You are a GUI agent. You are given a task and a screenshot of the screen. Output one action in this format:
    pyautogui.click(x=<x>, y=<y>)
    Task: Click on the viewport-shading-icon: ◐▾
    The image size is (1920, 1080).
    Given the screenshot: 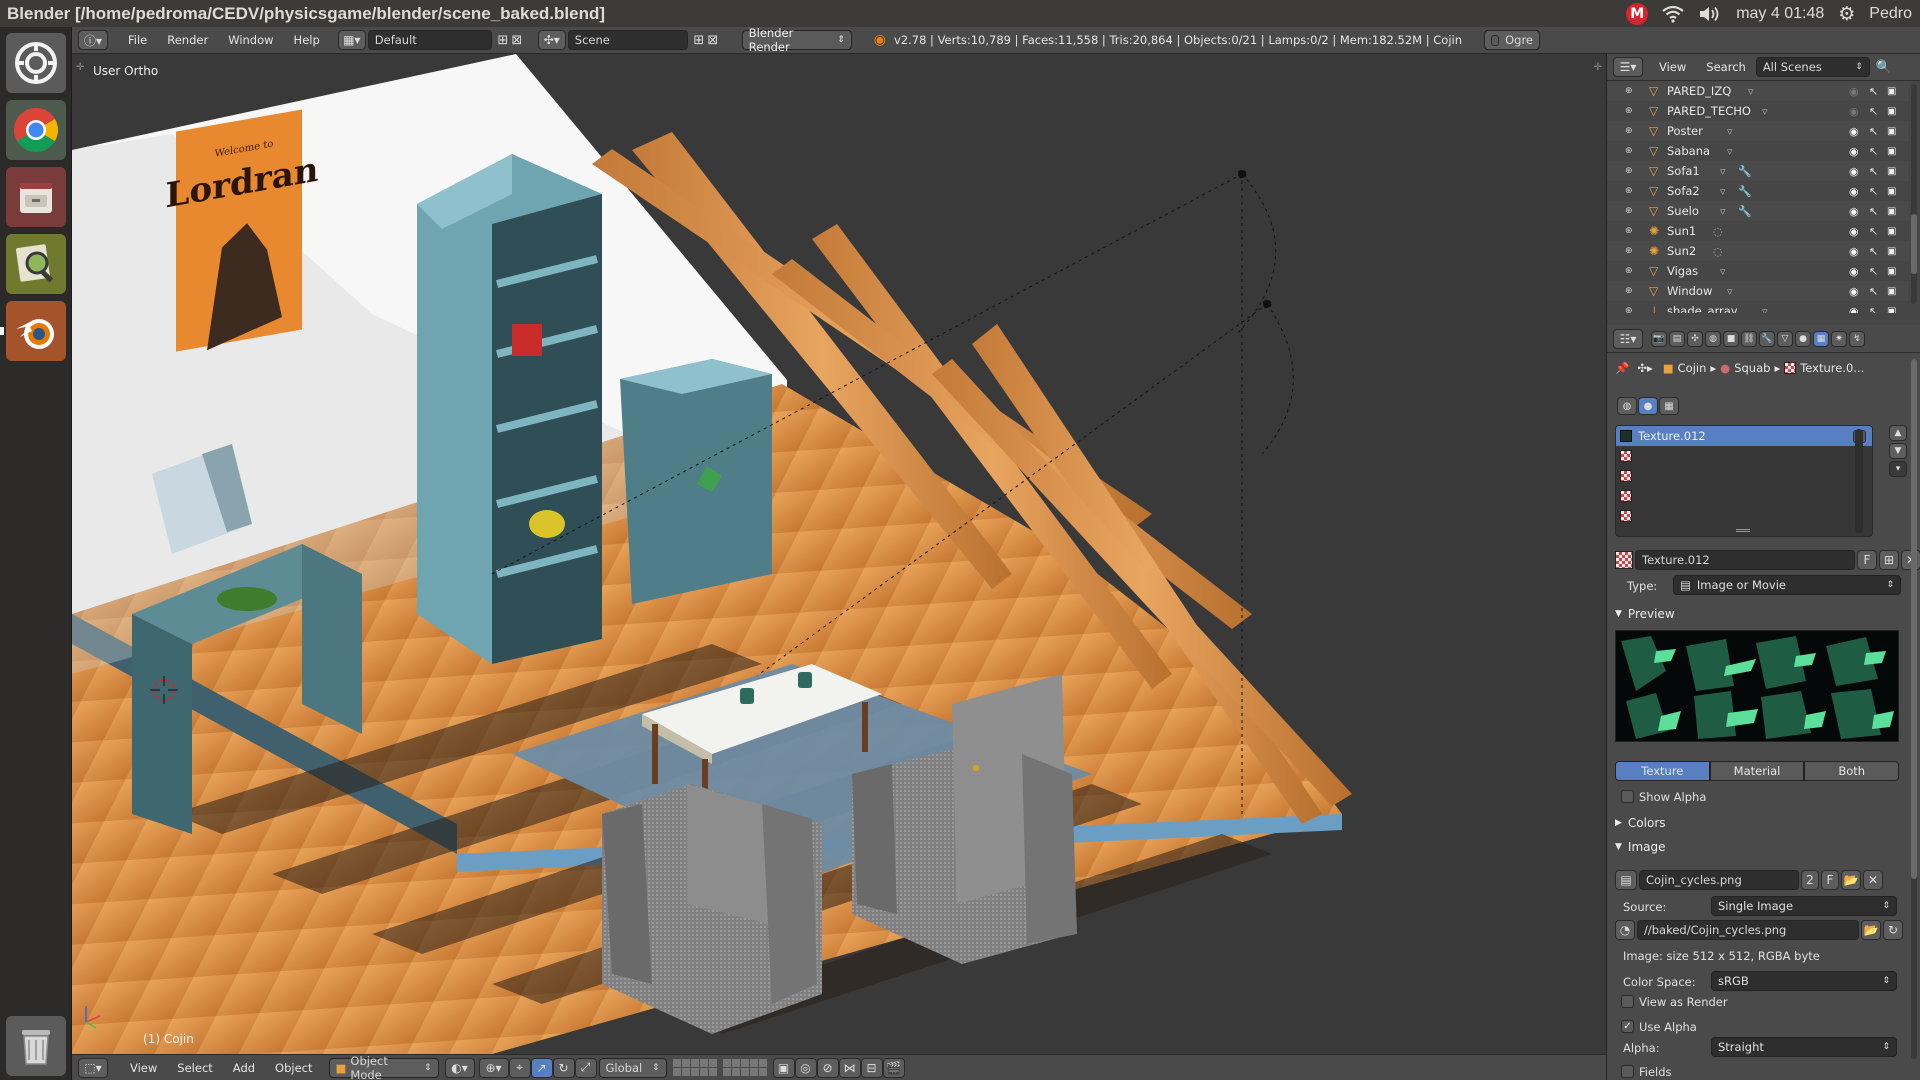 What is the action you would take?
    pyautogui.click(x=459, y=1067)
    